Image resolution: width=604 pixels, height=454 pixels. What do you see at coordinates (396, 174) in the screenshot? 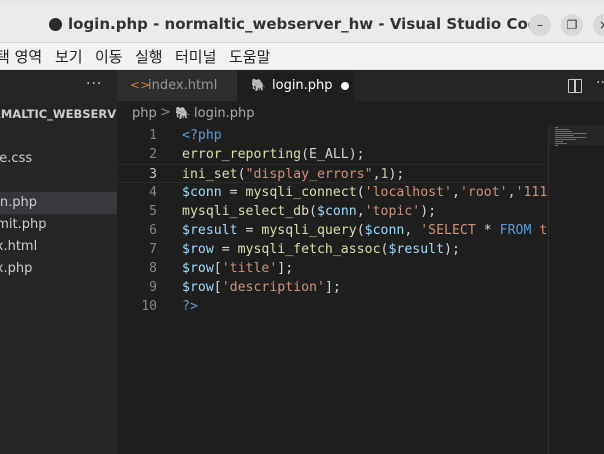
I see `code-token: );` at bounding box center [396, 174].